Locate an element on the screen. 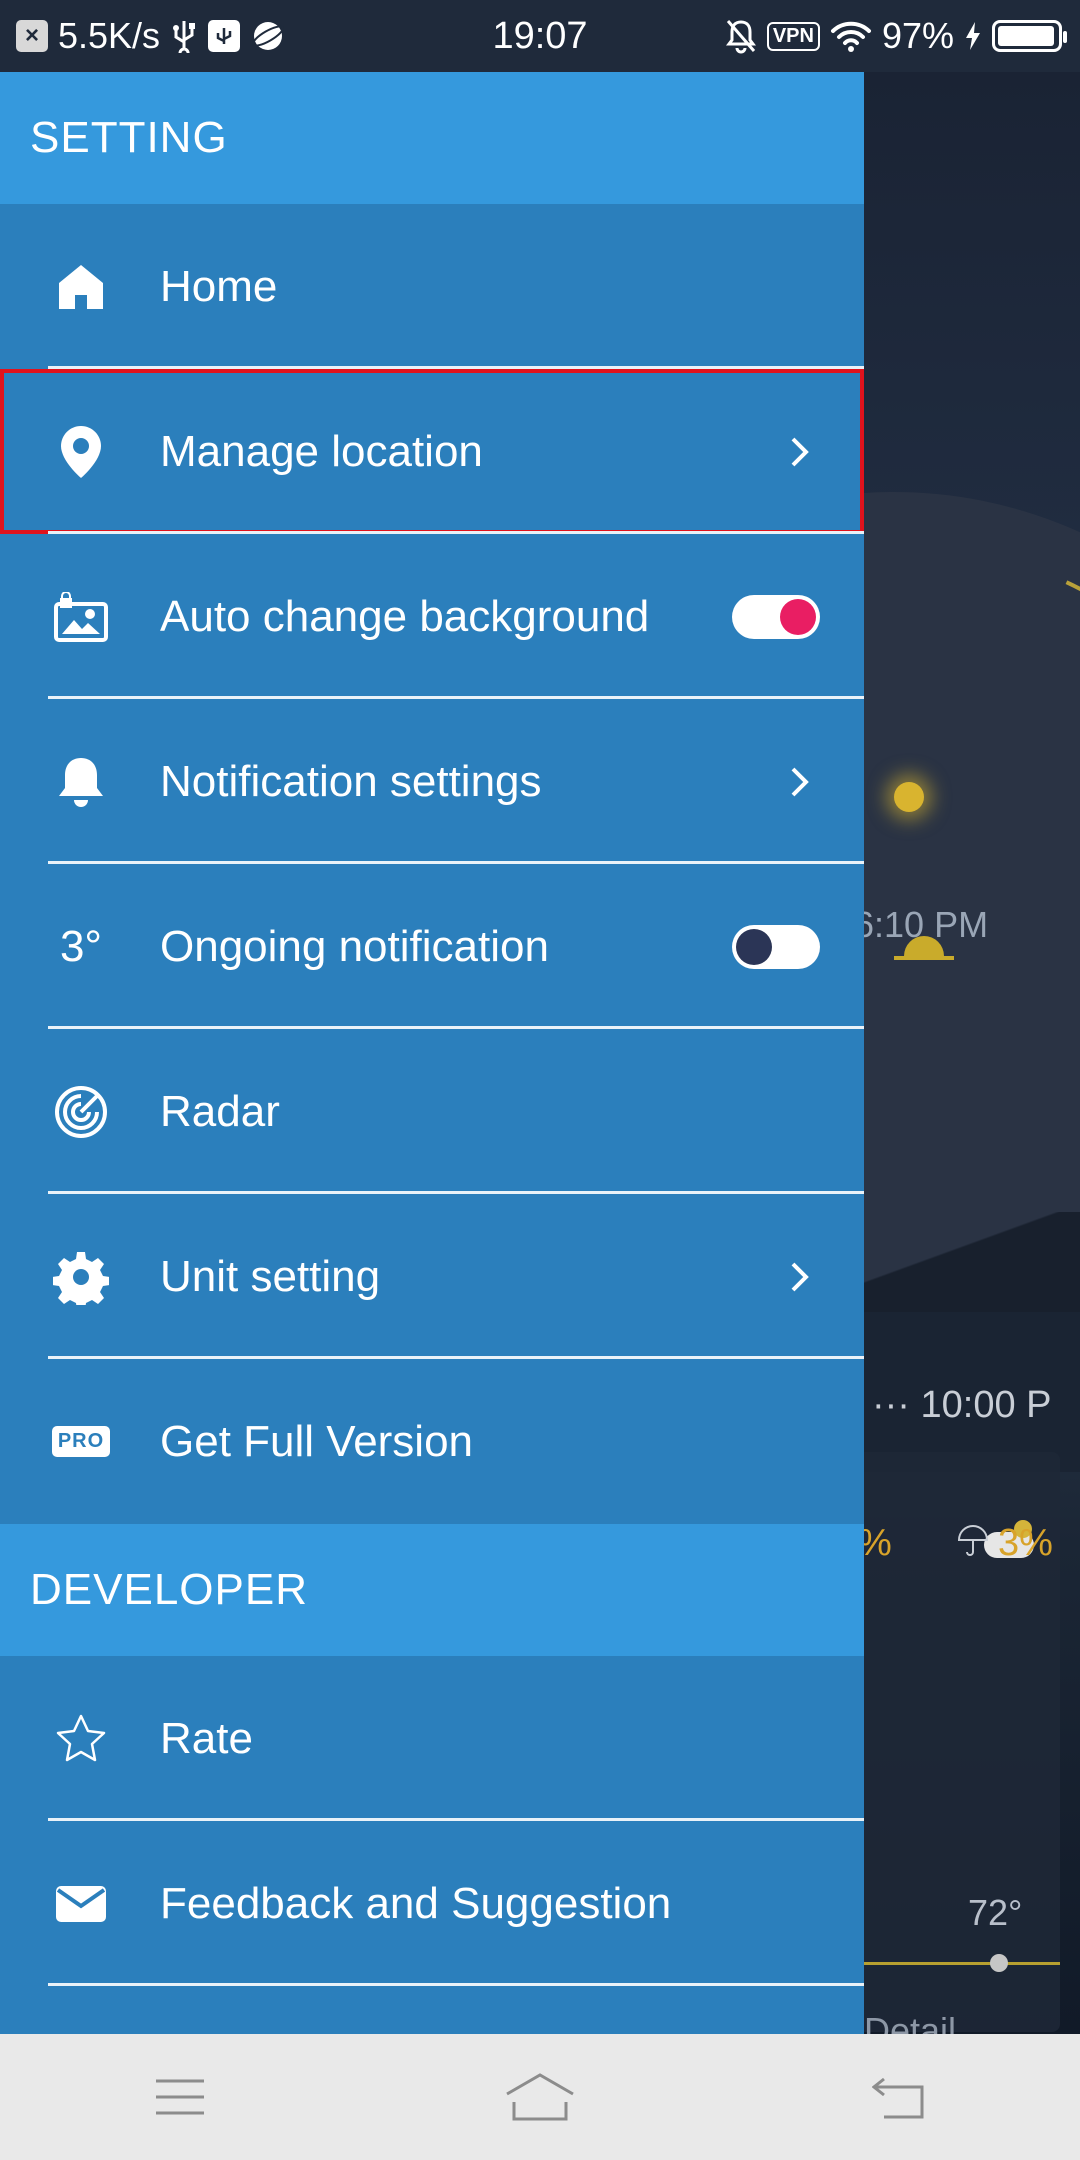  notification-close-icon: × is located at coordinates (32, 36).